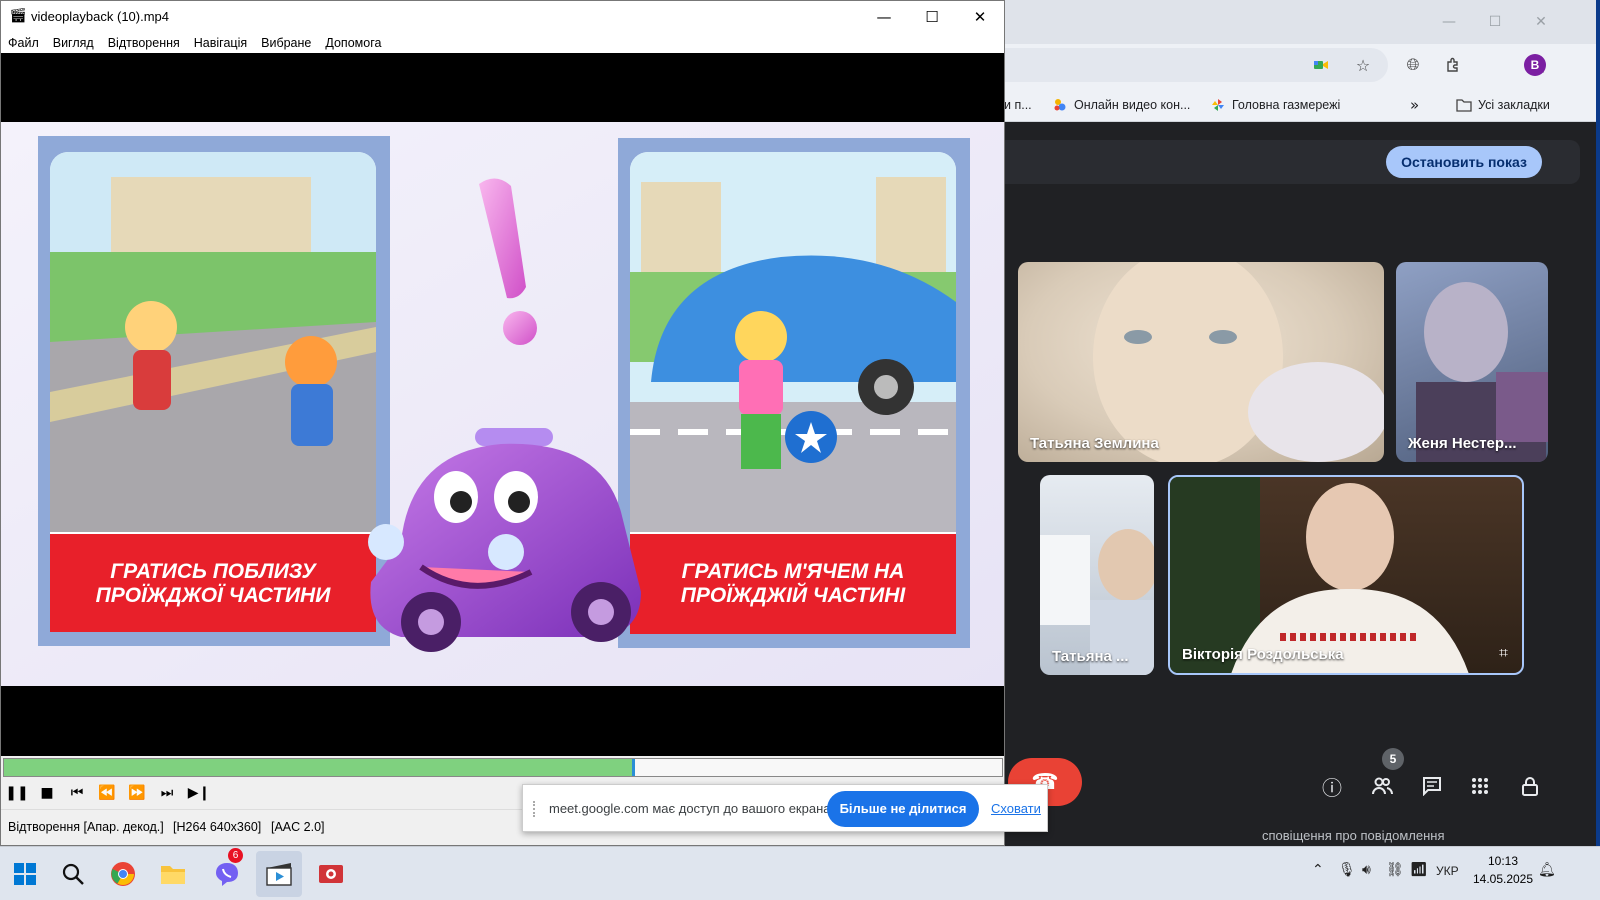  I want to click on chat-icon, so click(1432, 786).